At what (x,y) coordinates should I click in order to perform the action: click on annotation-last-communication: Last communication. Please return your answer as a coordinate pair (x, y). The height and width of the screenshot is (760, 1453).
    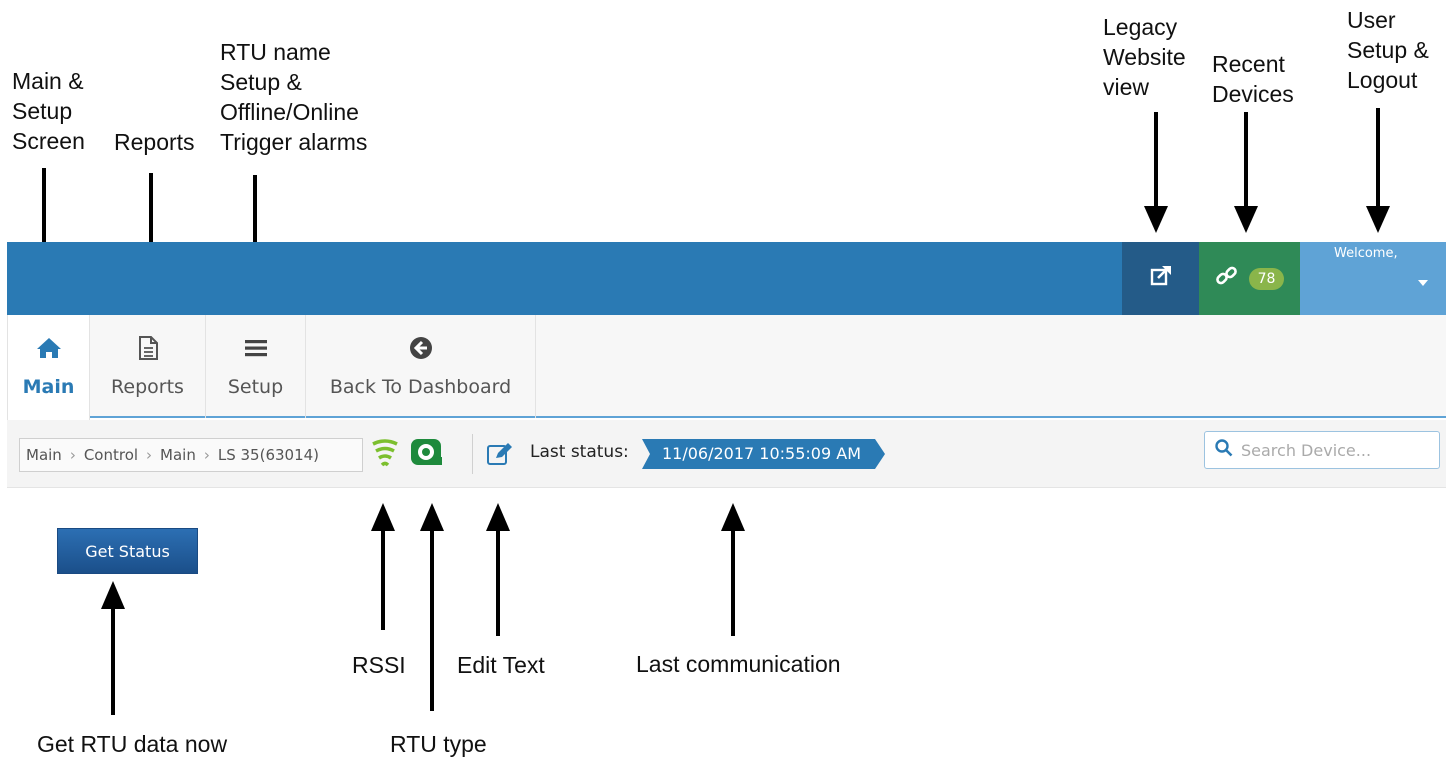
    Looking at the image, I should click on (738, 664).